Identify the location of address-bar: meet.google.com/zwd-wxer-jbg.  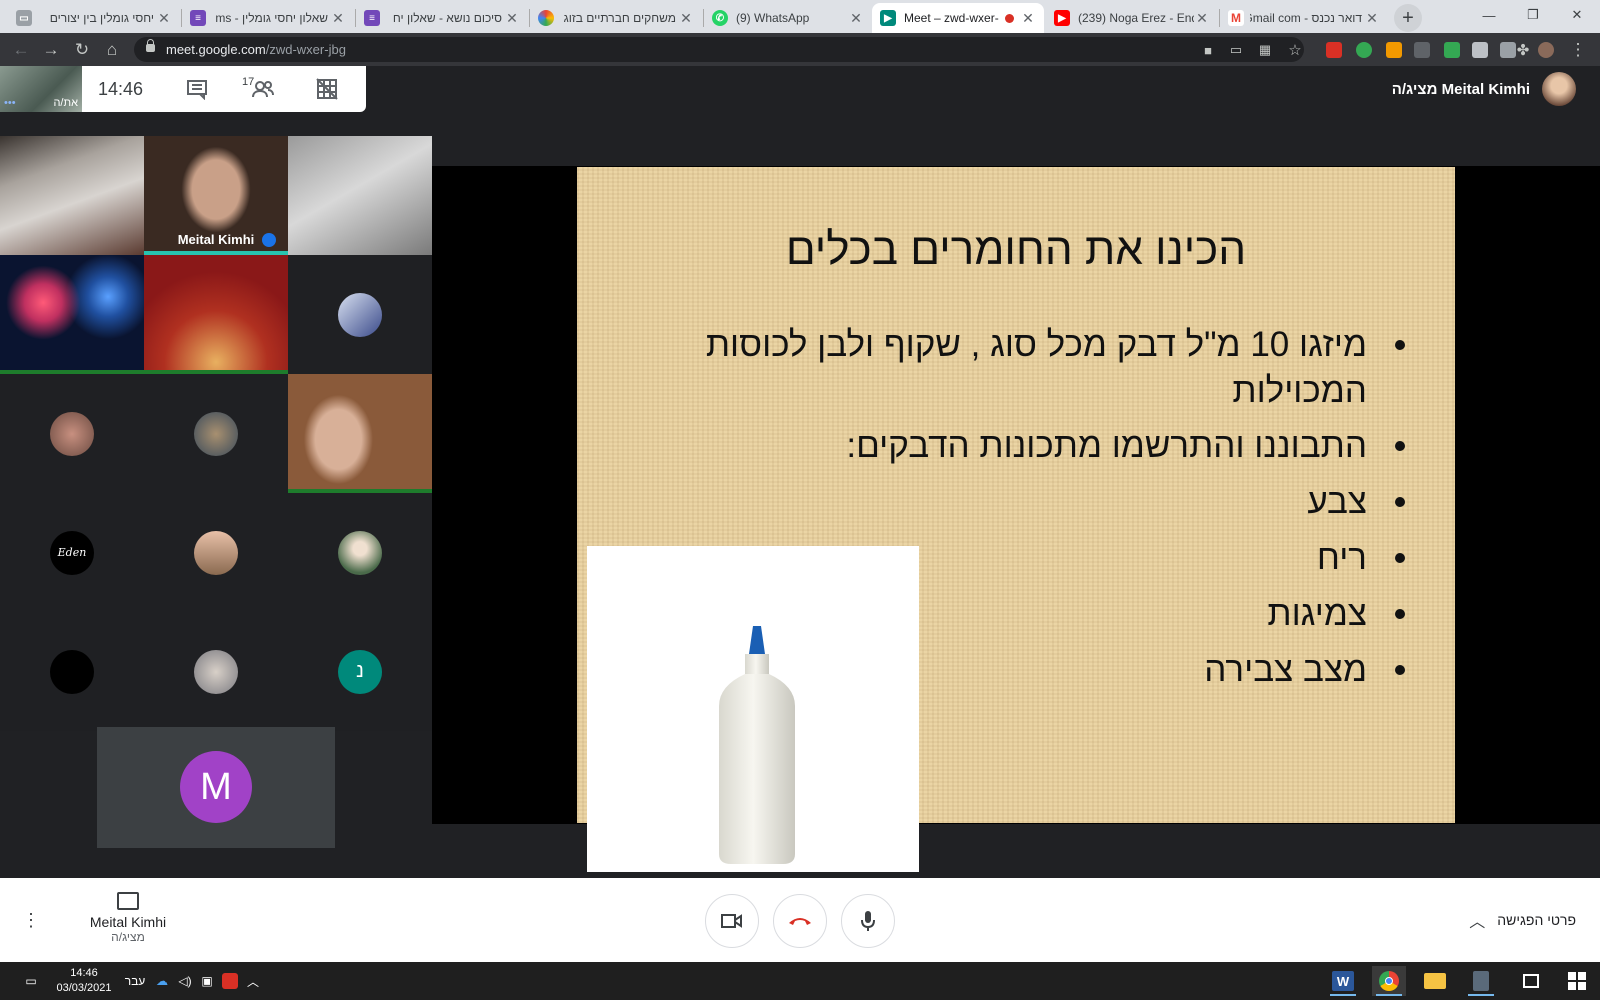
(719, 49).